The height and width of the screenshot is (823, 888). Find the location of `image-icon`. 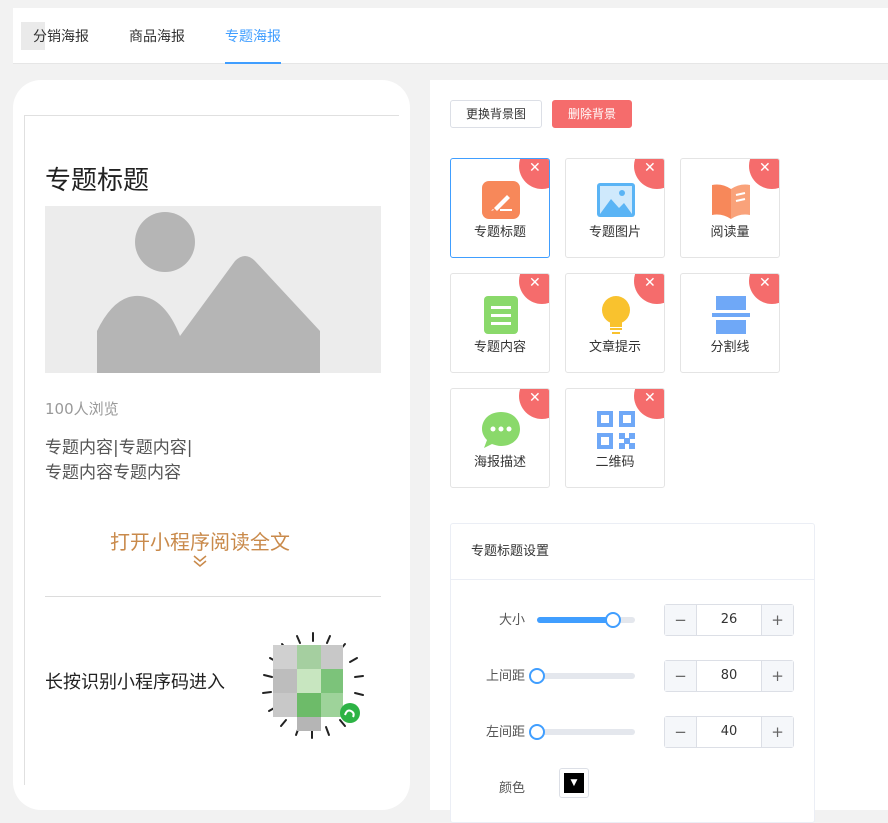

image-icon is located at coordinates (616, 200).